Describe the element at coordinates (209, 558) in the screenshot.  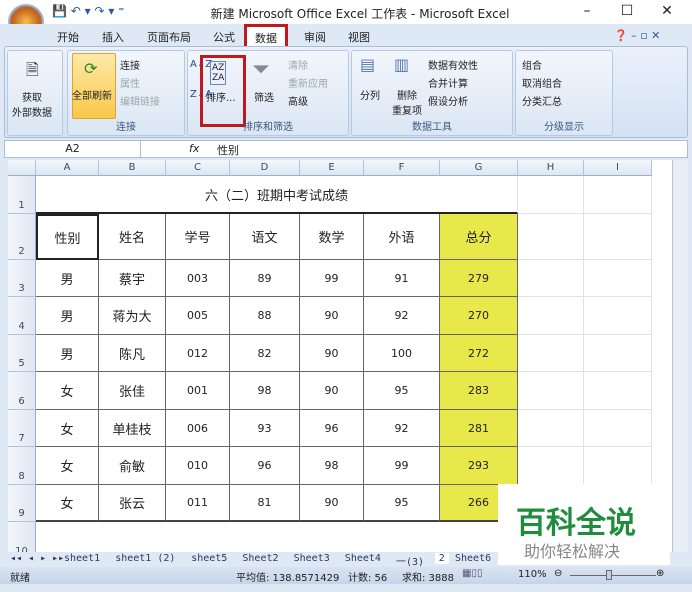
I see `sheet-tab: sheet5` at that location.